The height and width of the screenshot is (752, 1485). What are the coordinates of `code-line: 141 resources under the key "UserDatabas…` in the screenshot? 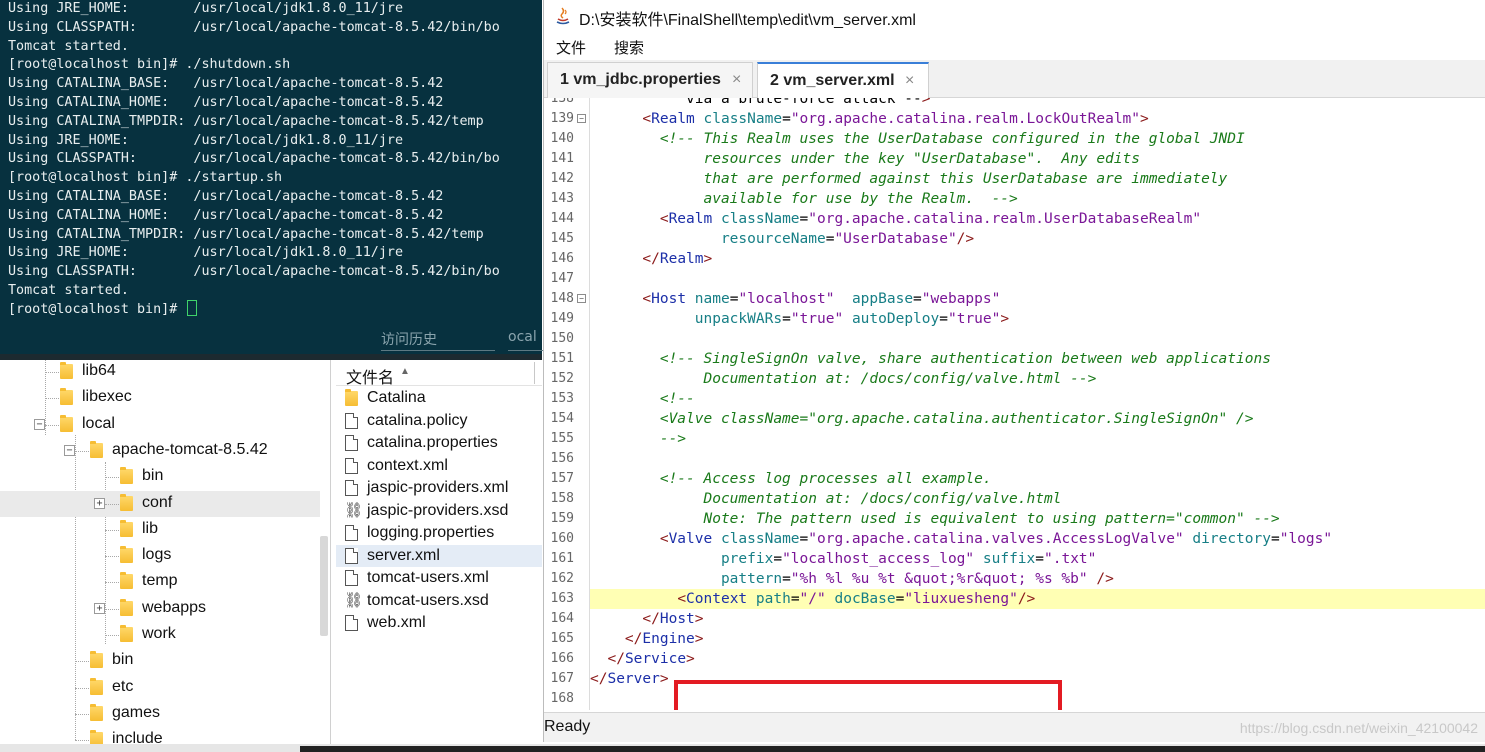 It's located at (1014, 159).